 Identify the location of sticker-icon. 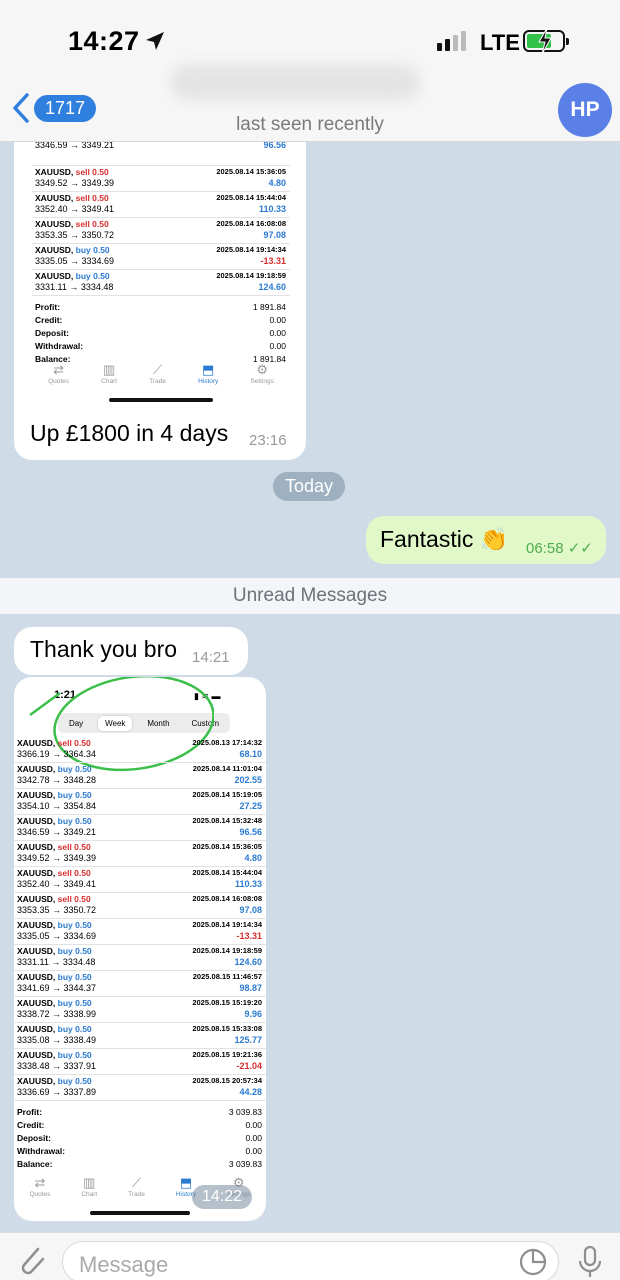
(533, 1262).